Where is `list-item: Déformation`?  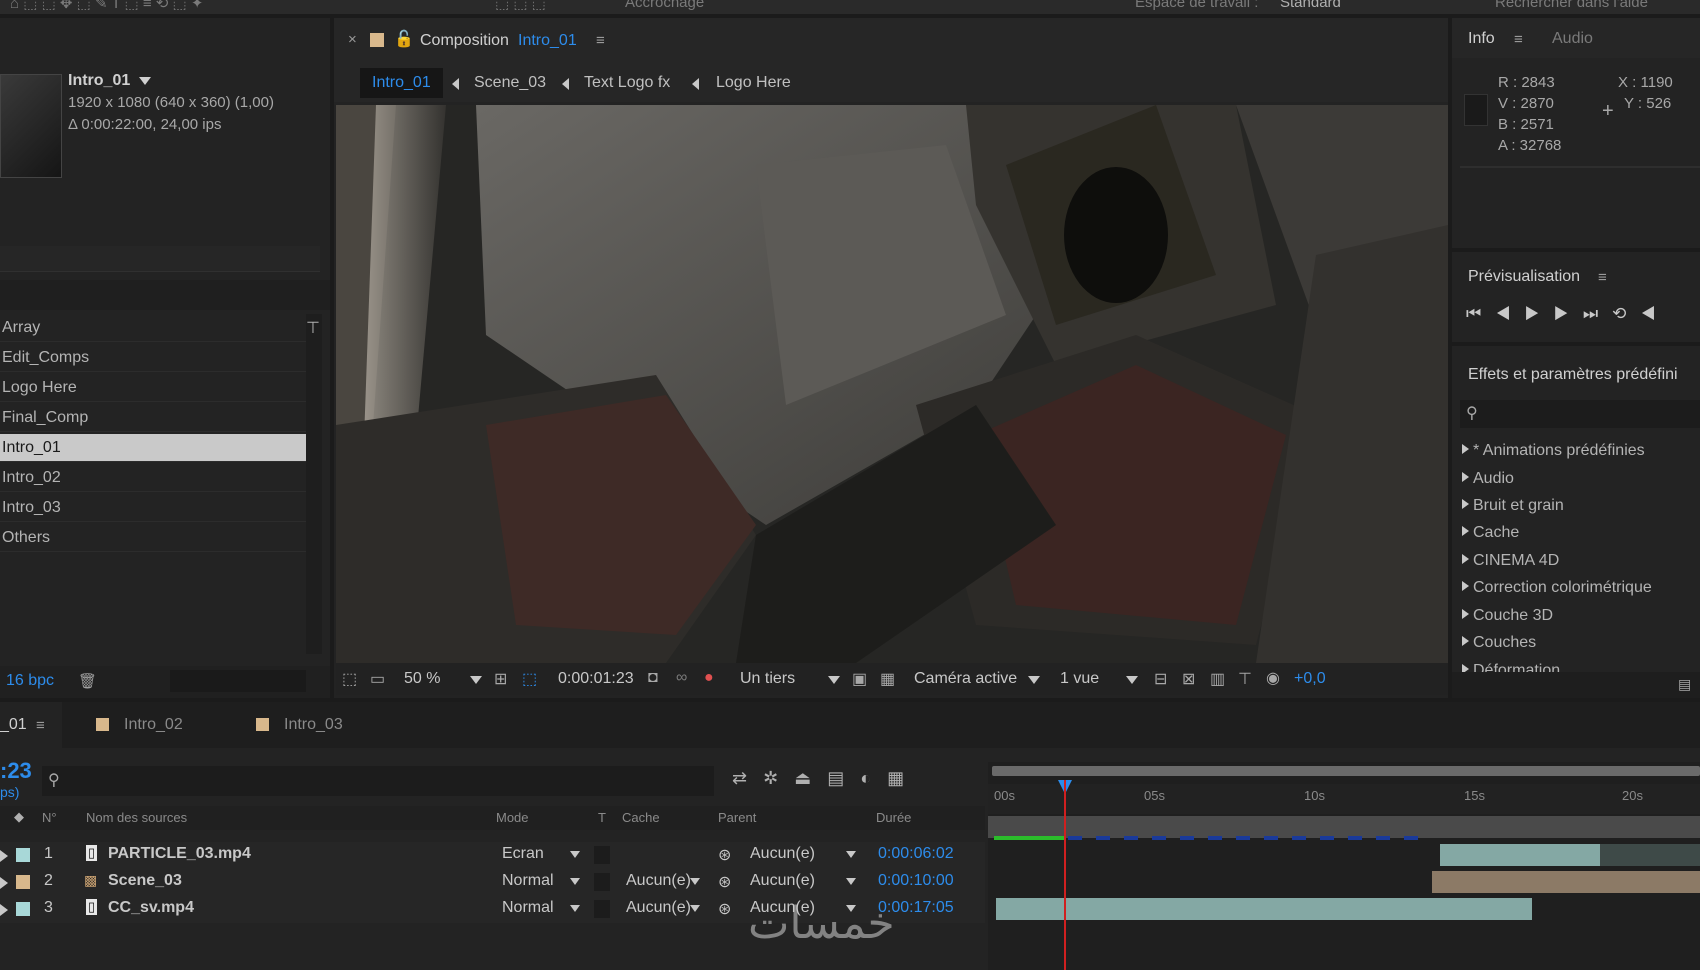
list-item: Déformation is located at coordinates (1511, 667).